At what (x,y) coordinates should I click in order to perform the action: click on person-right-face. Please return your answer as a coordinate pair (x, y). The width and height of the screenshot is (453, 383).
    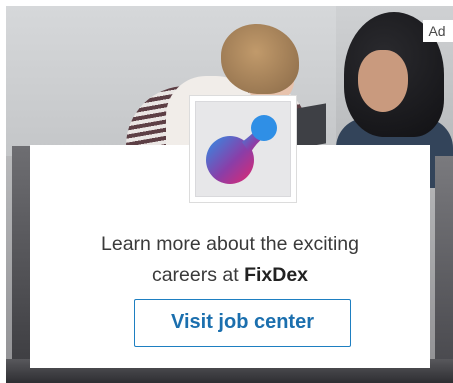
    Looking at the image, I should click on (383, 81).